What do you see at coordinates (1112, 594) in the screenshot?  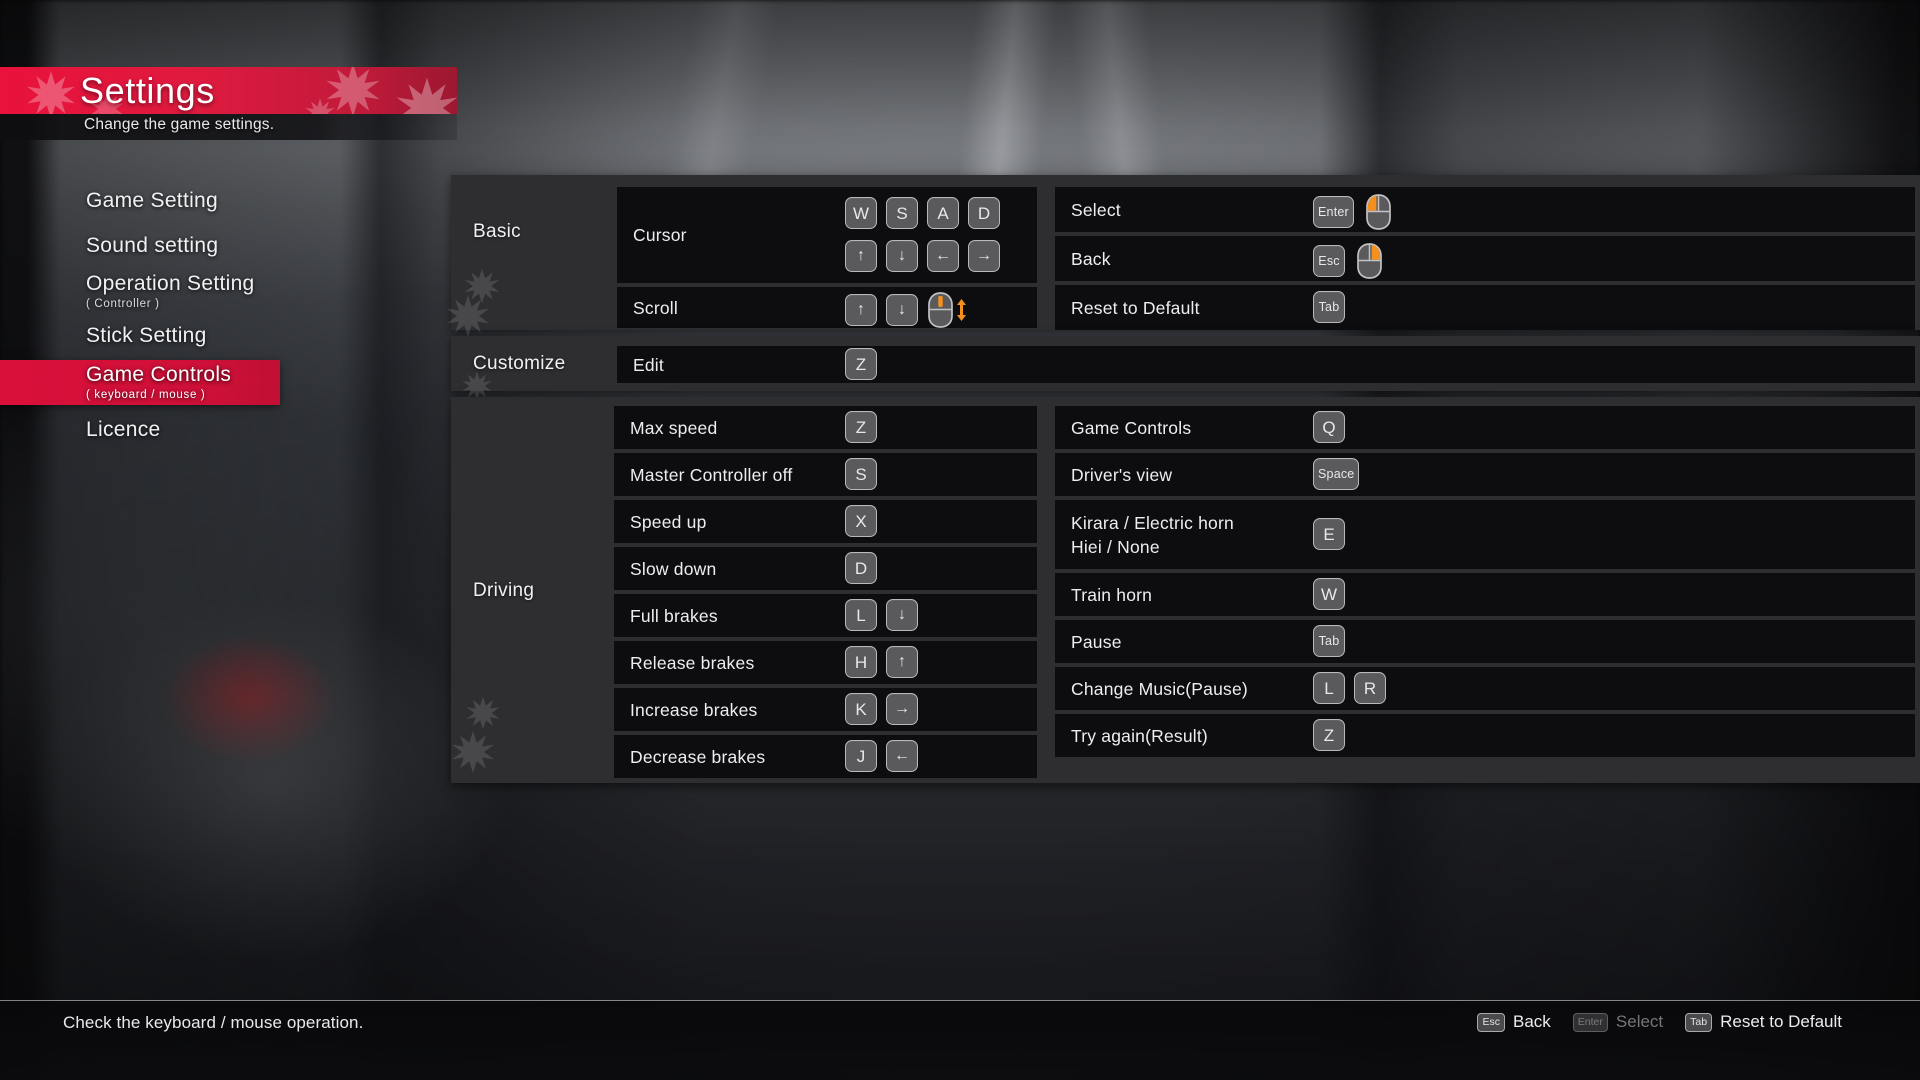 I see `binding-label: Train horn` at bounding box center [1112, 594].